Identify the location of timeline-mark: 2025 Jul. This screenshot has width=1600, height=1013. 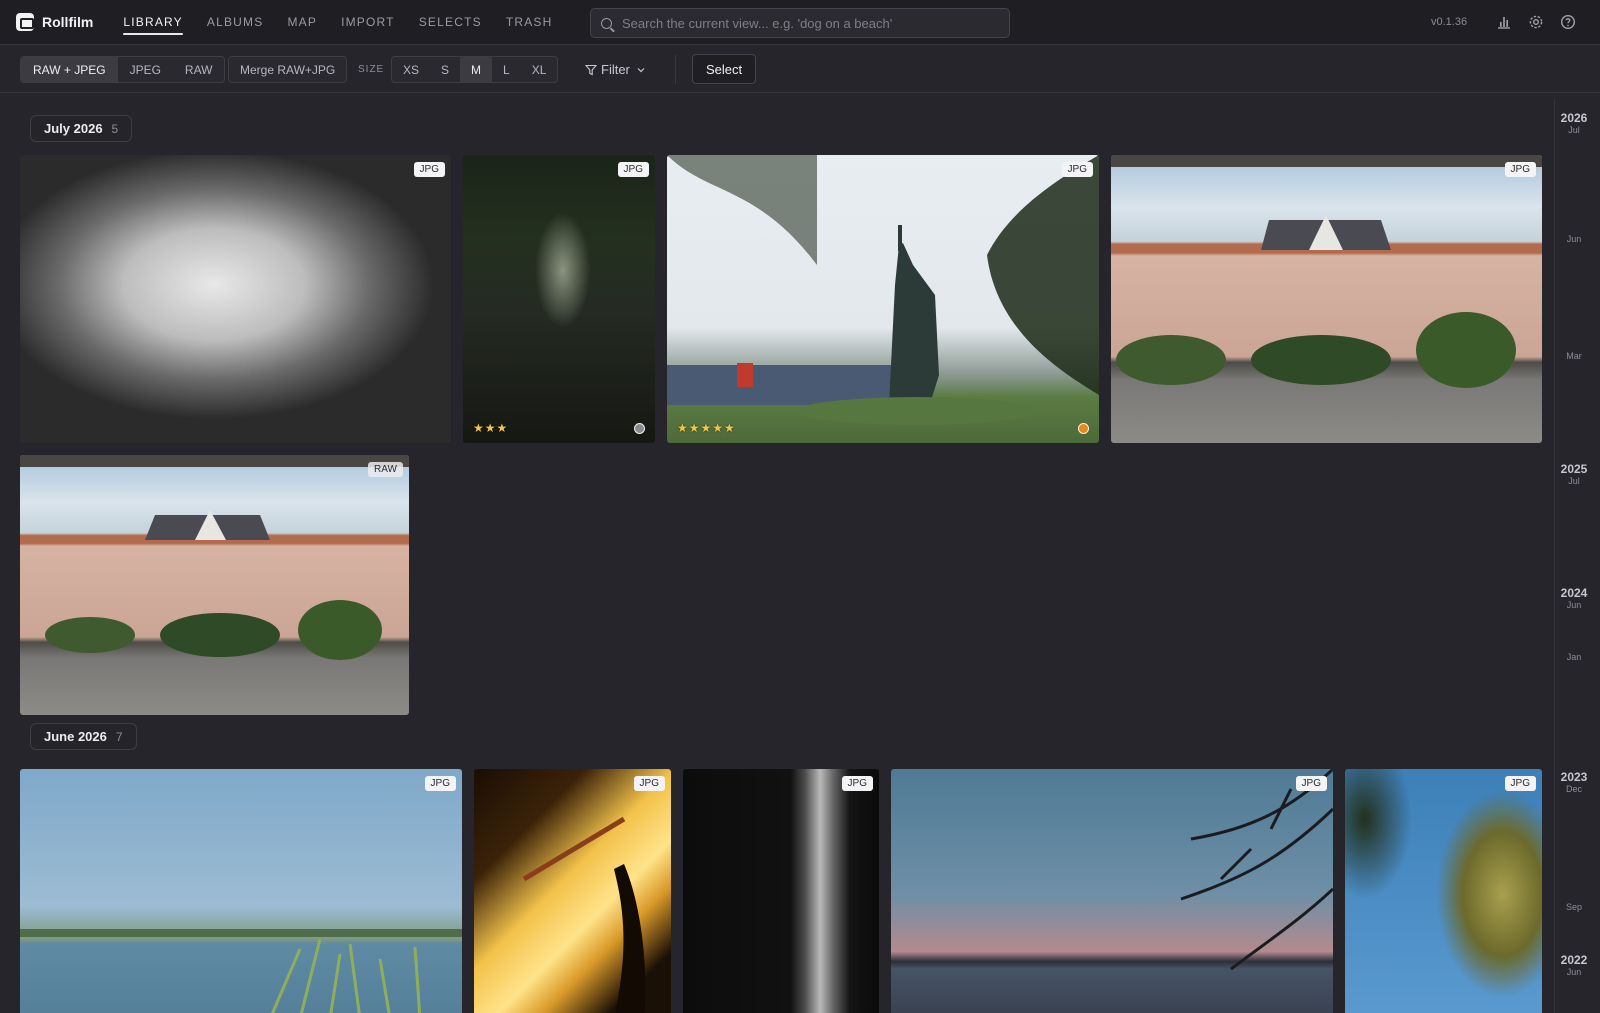
(1574, 475).